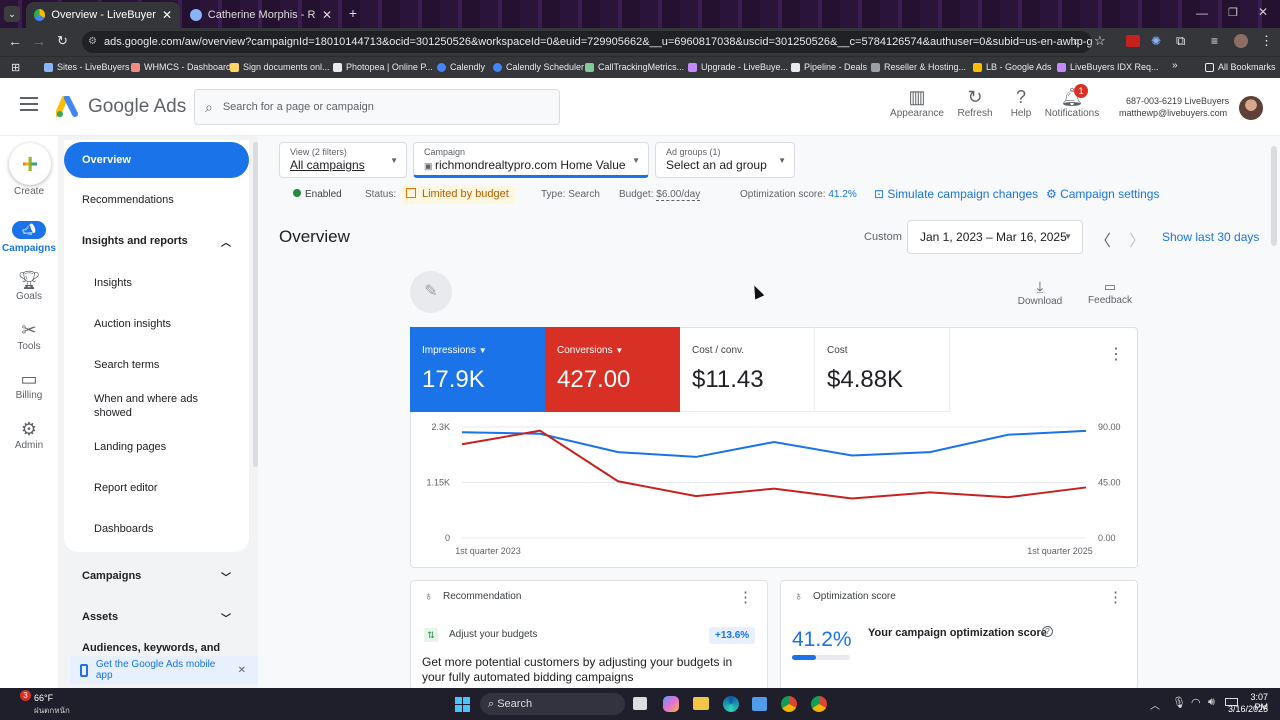 The width and height of the screenshot is (1280, 720). Describe the element at coordinates (12, 14) in the screenshot. I see `tab-menu-icon: ⌄` at that location.